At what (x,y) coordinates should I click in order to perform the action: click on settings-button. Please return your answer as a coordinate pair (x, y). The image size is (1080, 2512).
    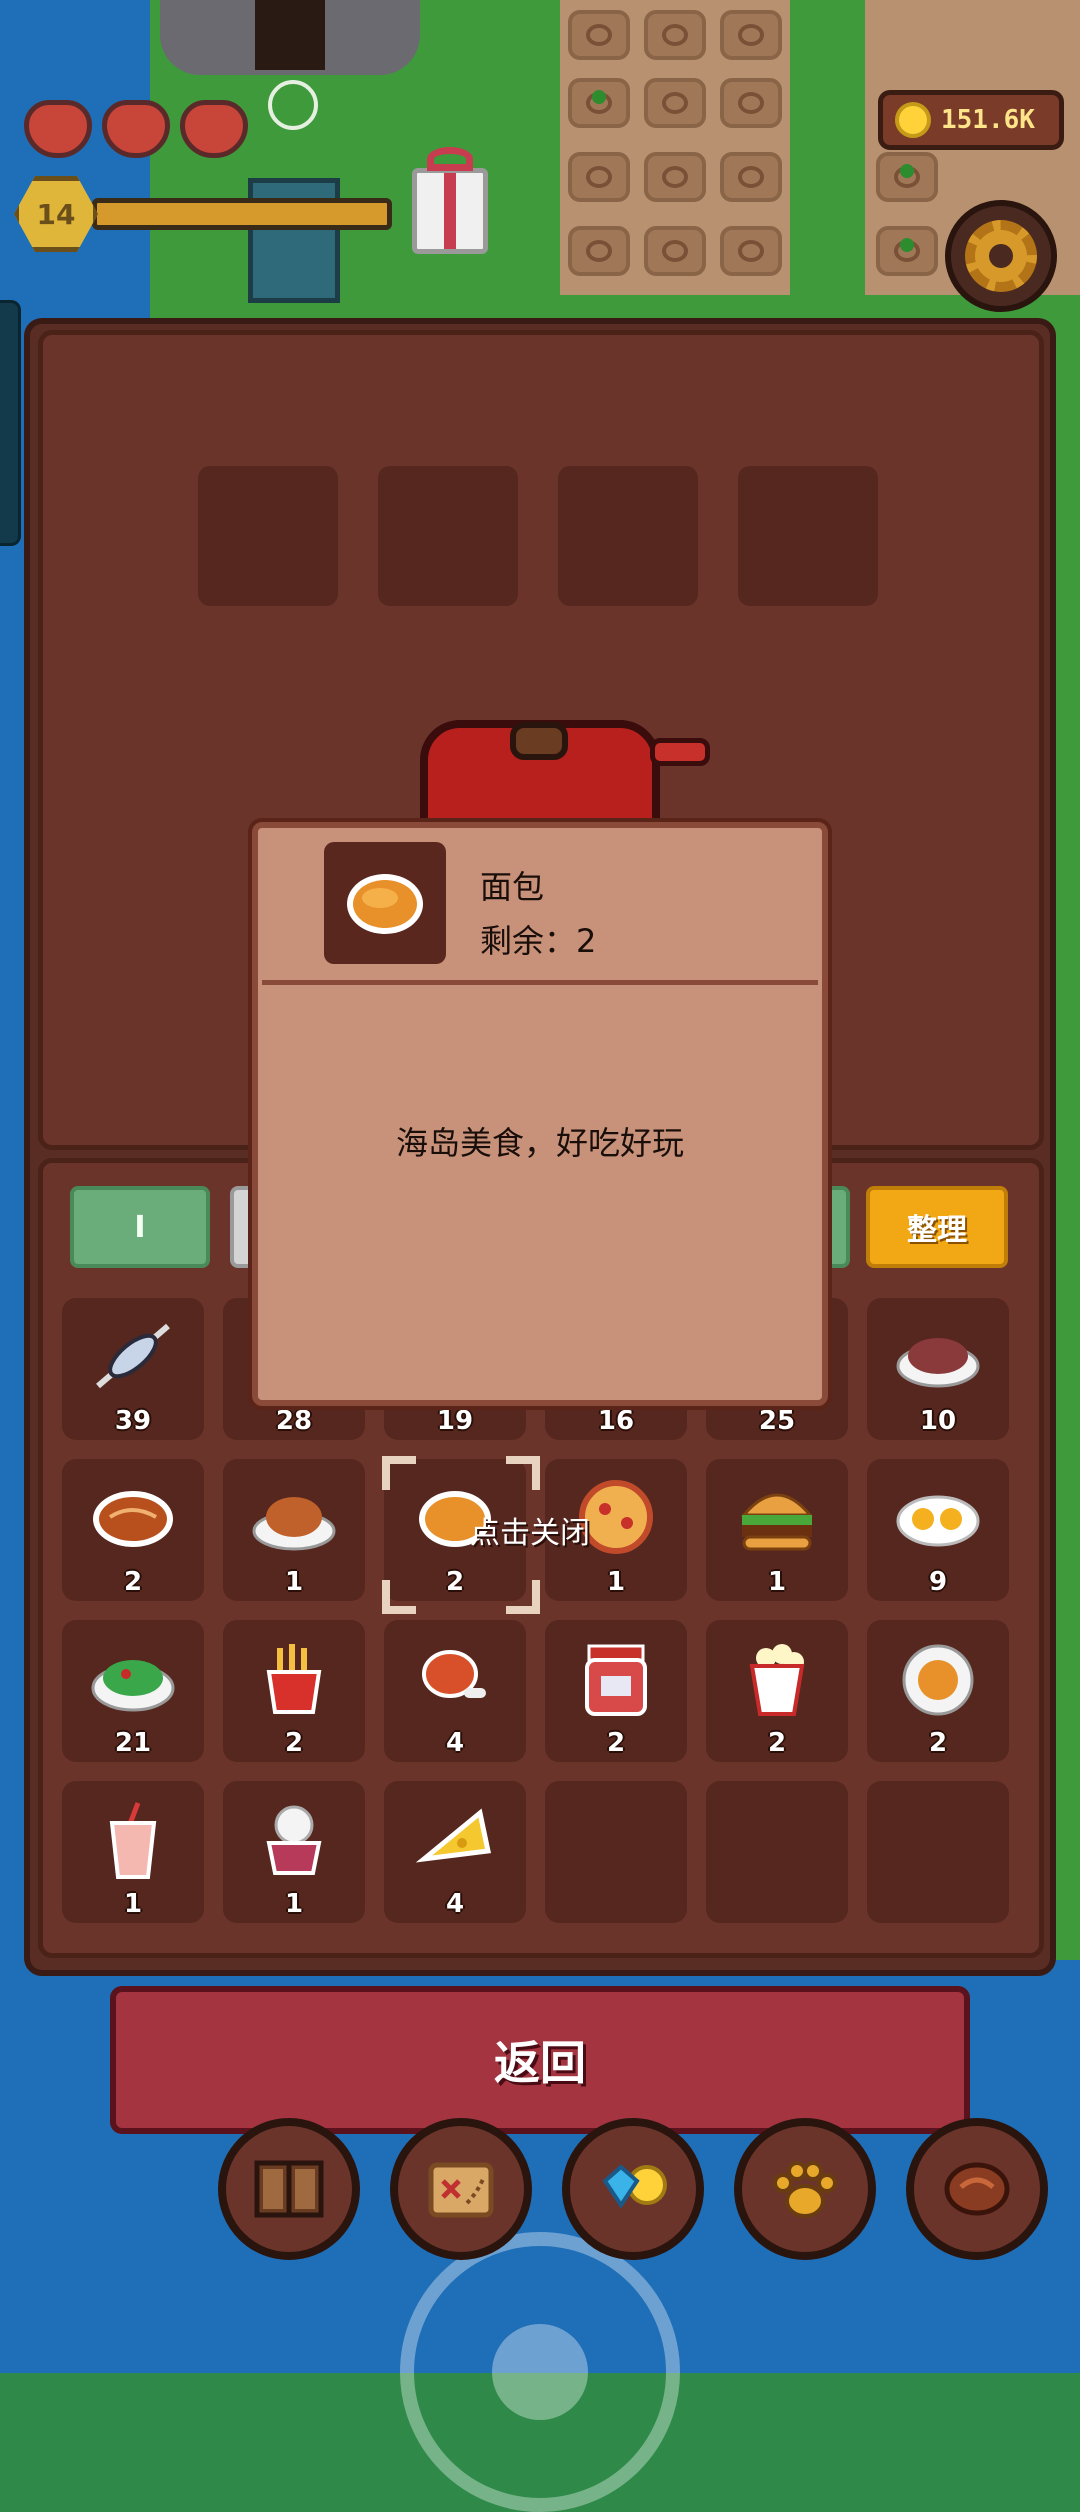
    Looking at the image, I should click on (1001, 256).